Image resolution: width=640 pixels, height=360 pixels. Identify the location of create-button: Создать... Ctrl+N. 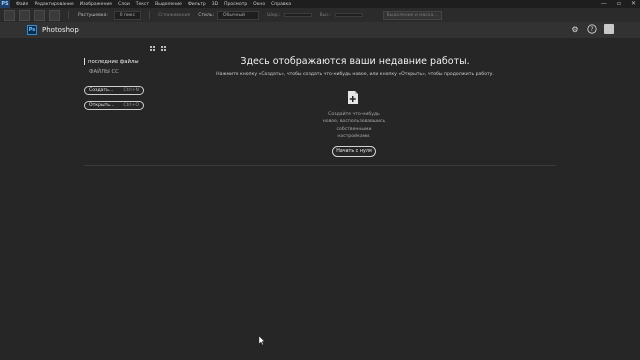
(114, 90).